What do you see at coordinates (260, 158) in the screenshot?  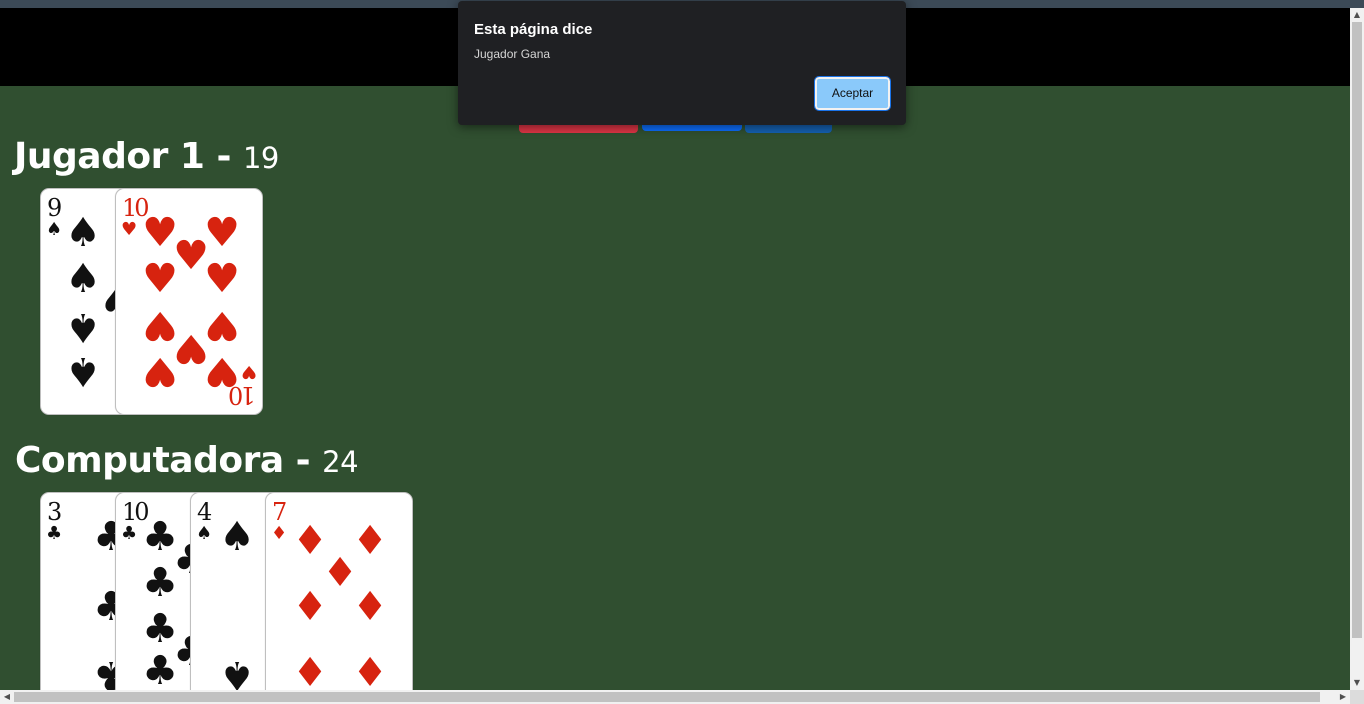 I see `player-1-points: 19` at bounding box center [260, 158].